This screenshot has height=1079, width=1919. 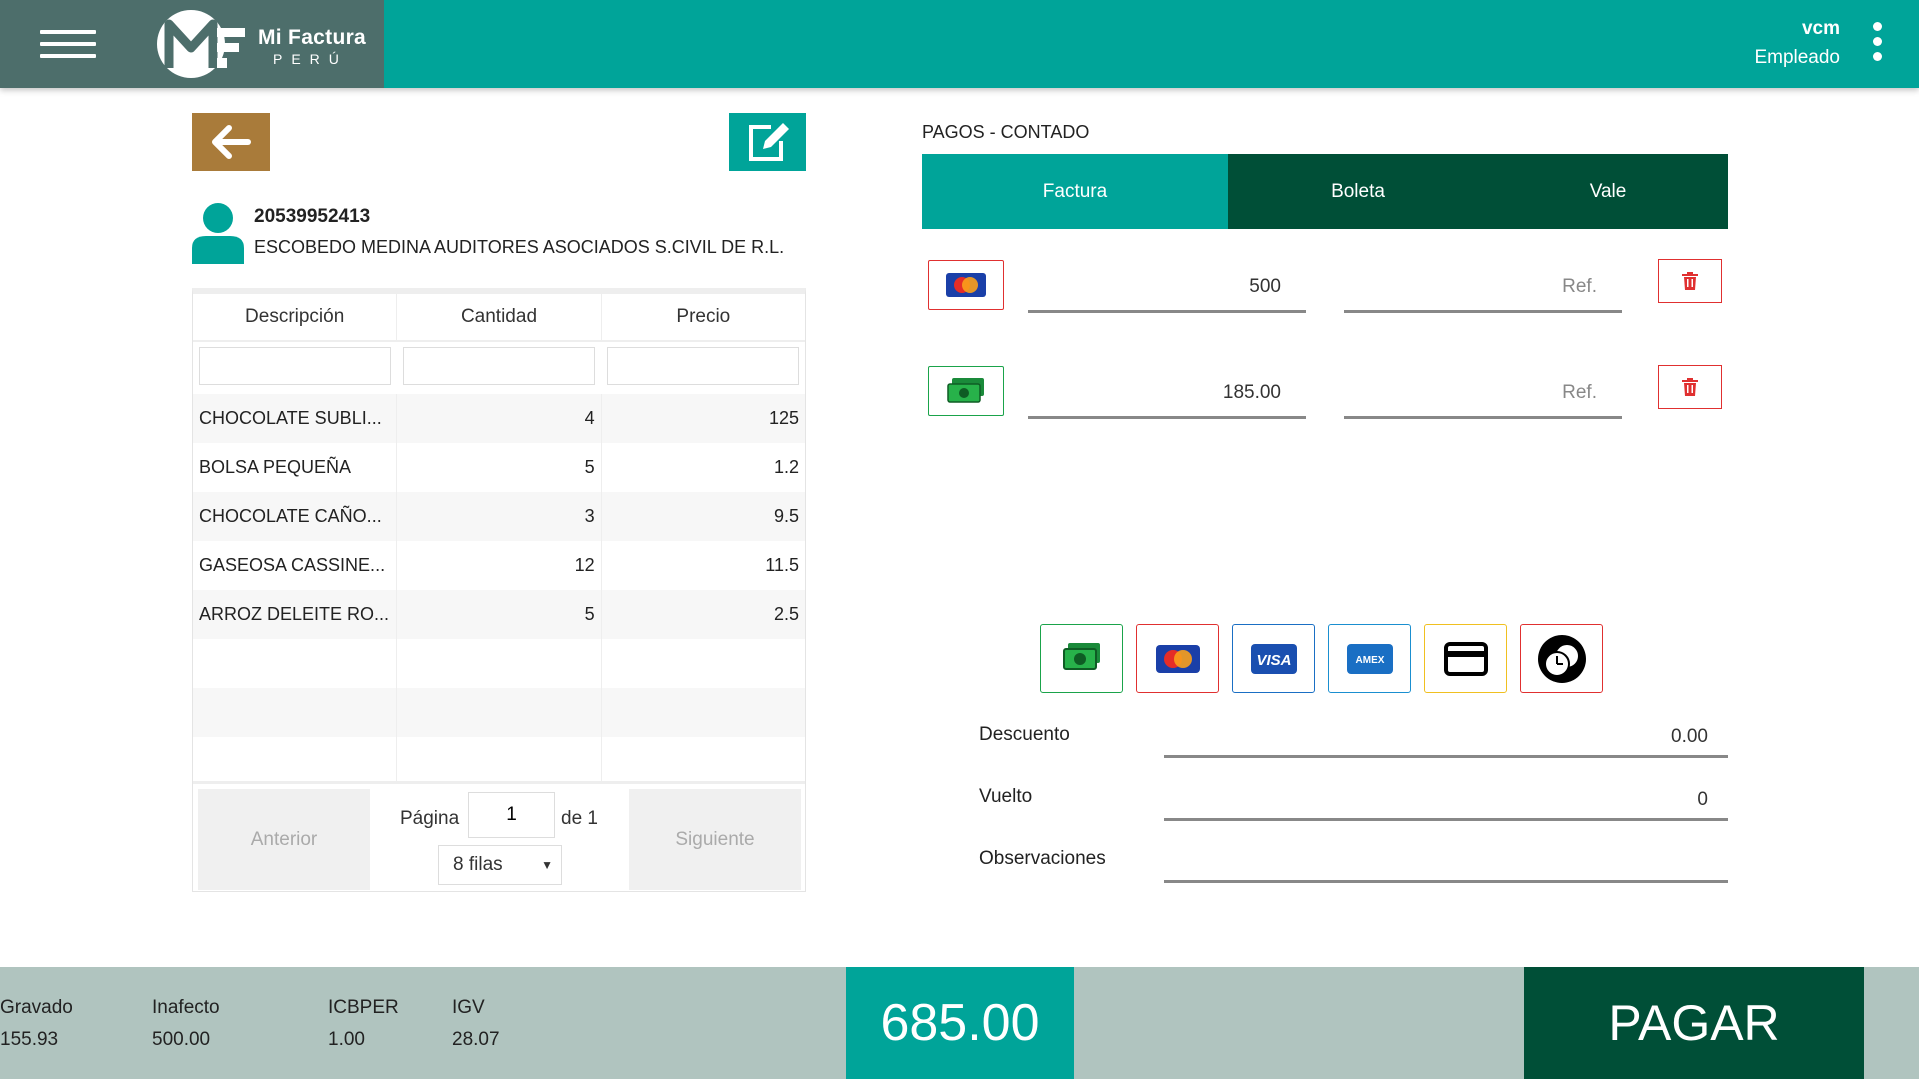 What do you see at coordinates (1446, 863) in the screenshot?
I see `notes-input` at bounding box center [1446, 863].